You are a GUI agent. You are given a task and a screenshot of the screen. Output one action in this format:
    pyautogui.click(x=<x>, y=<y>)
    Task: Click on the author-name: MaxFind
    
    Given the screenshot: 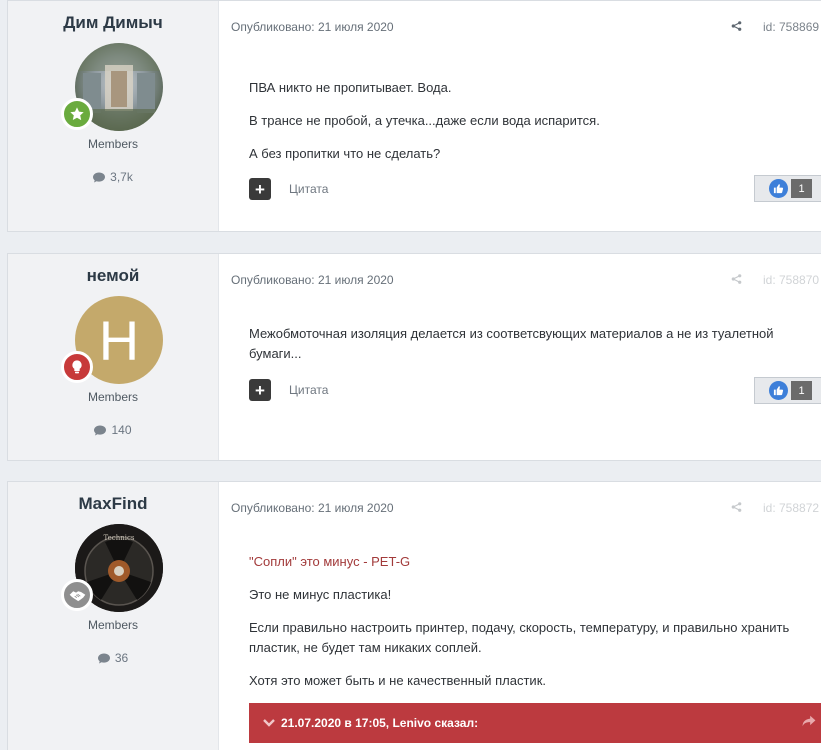 What is the action you would take?
    pyautogui.click(x=113, y=504)
    